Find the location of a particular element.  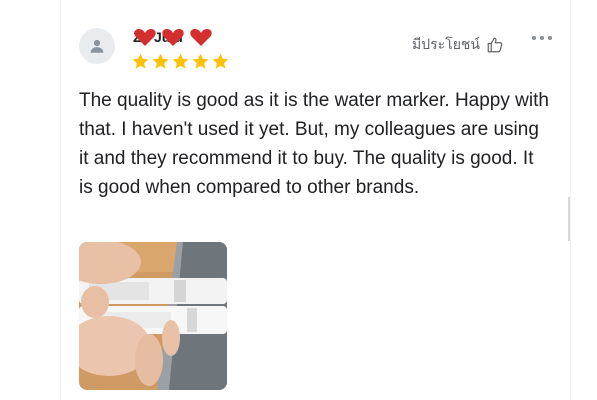

user-icon is located at coordinates (97, 46).